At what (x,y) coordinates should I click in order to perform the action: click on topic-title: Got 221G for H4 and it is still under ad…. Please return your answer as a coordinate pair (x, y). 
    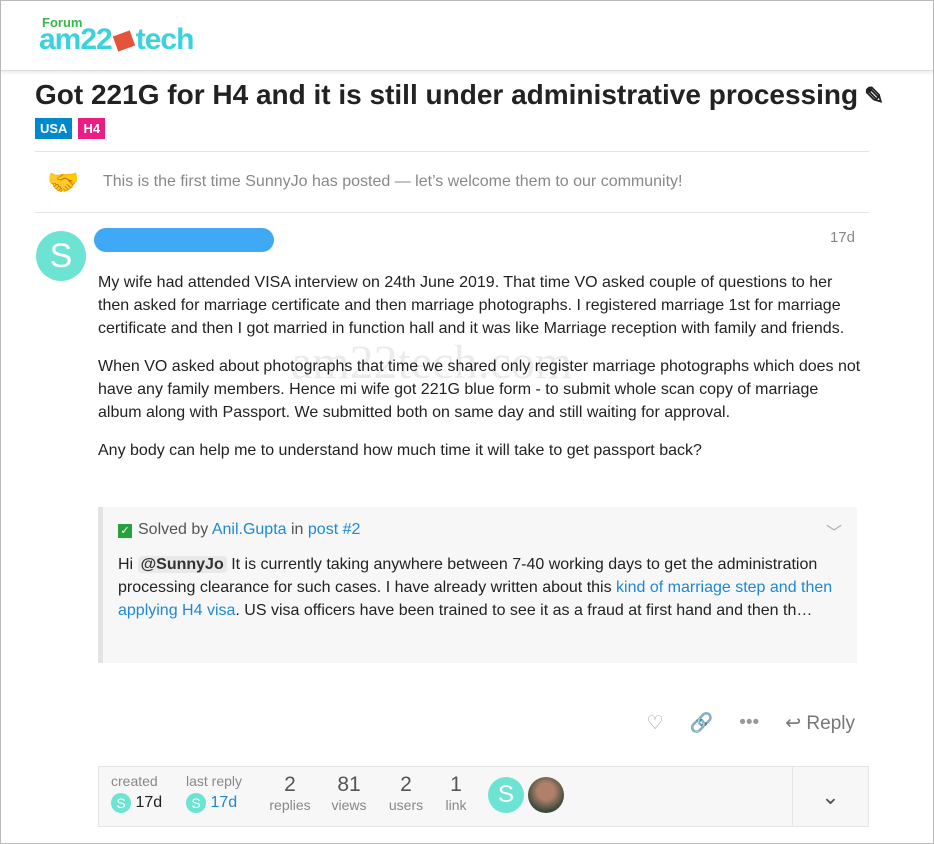
    Looking at the image, I should click on (460, 94).